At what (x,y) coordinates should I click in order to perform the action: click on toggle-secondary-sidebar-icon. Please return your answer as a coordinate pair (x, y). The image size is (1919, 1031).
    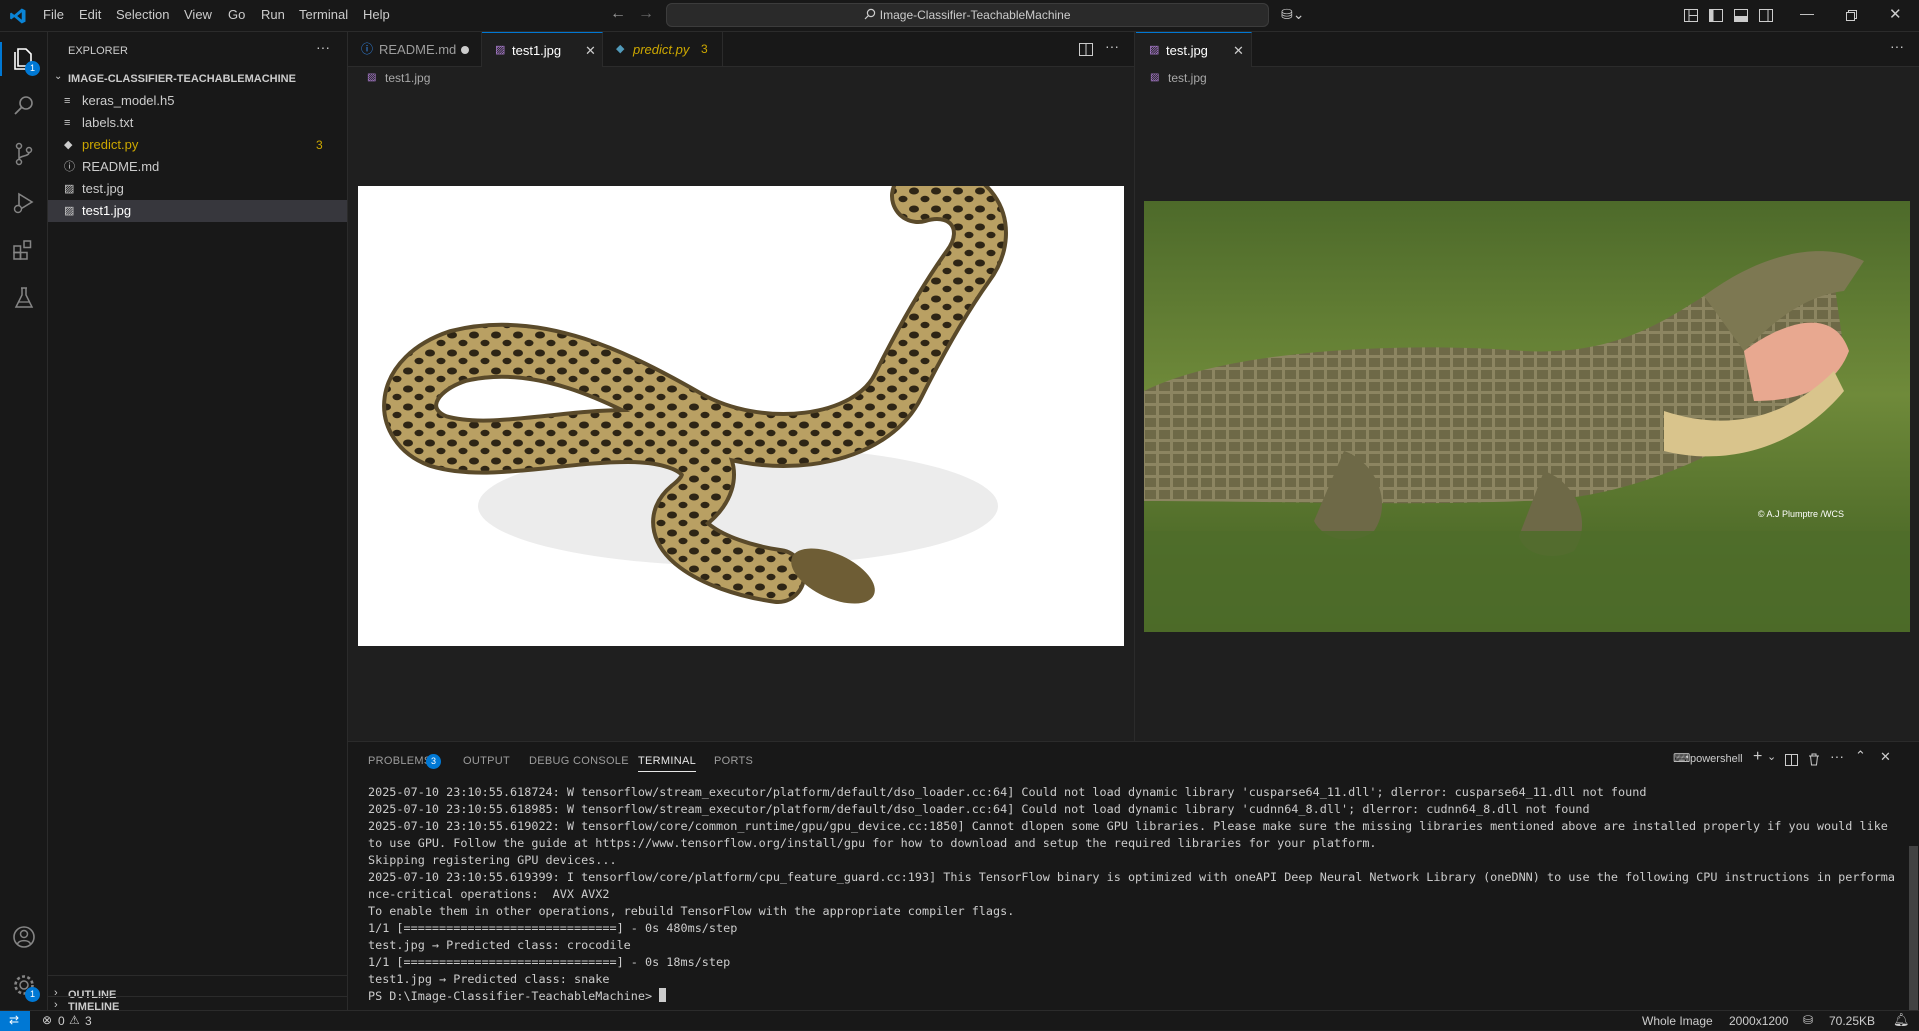
    Looking at the image, I should click on (1766, 15).